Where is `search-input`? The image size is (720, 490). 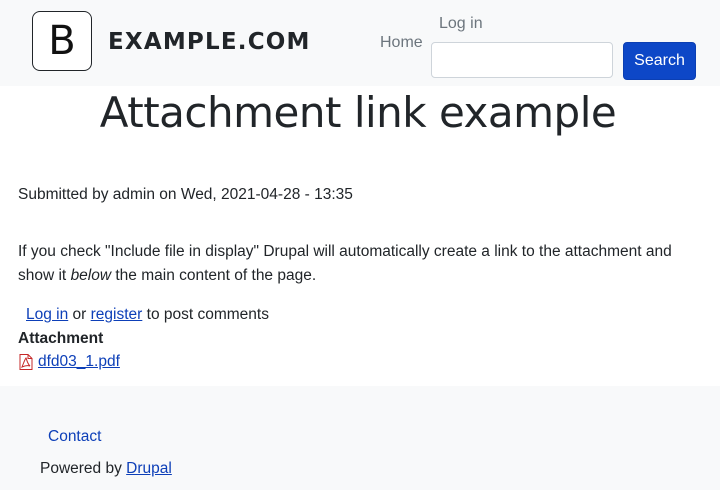 search-input is located at coordinates (522, 60).